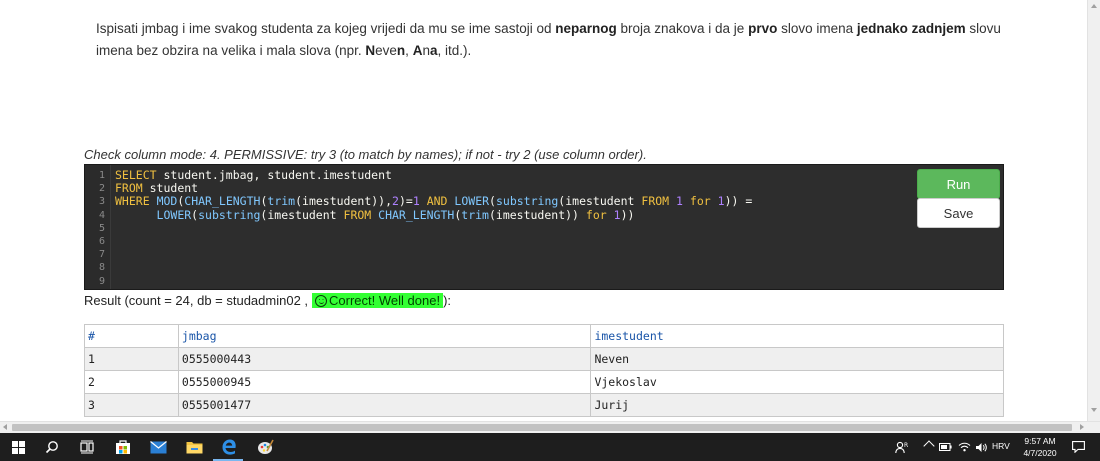  What do you see at coordinates (437, 201) in the screenshot?
I see `code-token: AND` at bounding box center [437, 201].